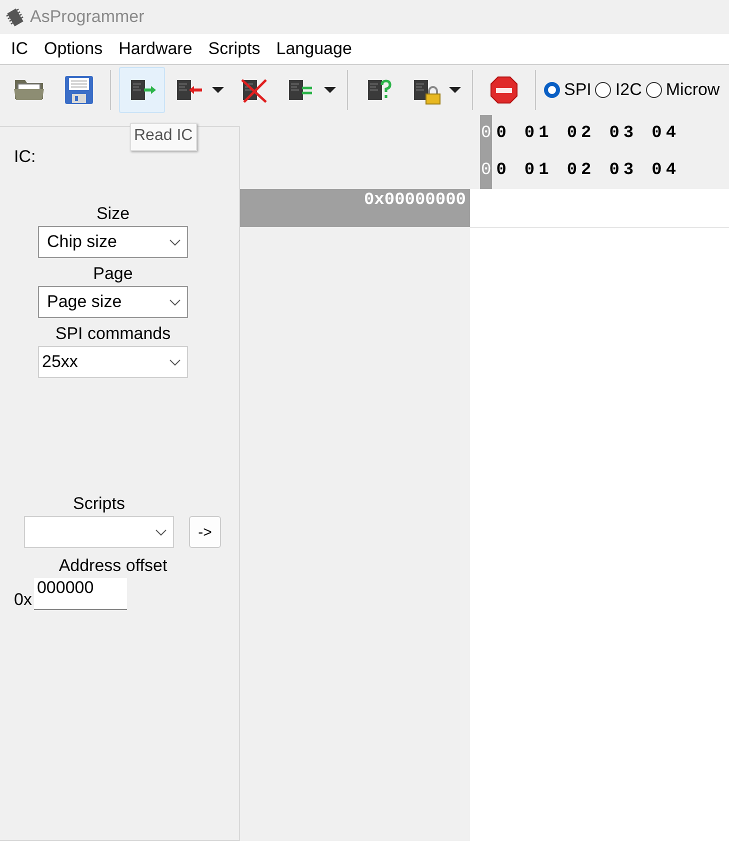 The height and width of the screenshot is (842, 729). What do you see at coordinates (87, 17) in the screenshot?
I see `window-title: AsProgrammer` at bounding box center [87, 17].